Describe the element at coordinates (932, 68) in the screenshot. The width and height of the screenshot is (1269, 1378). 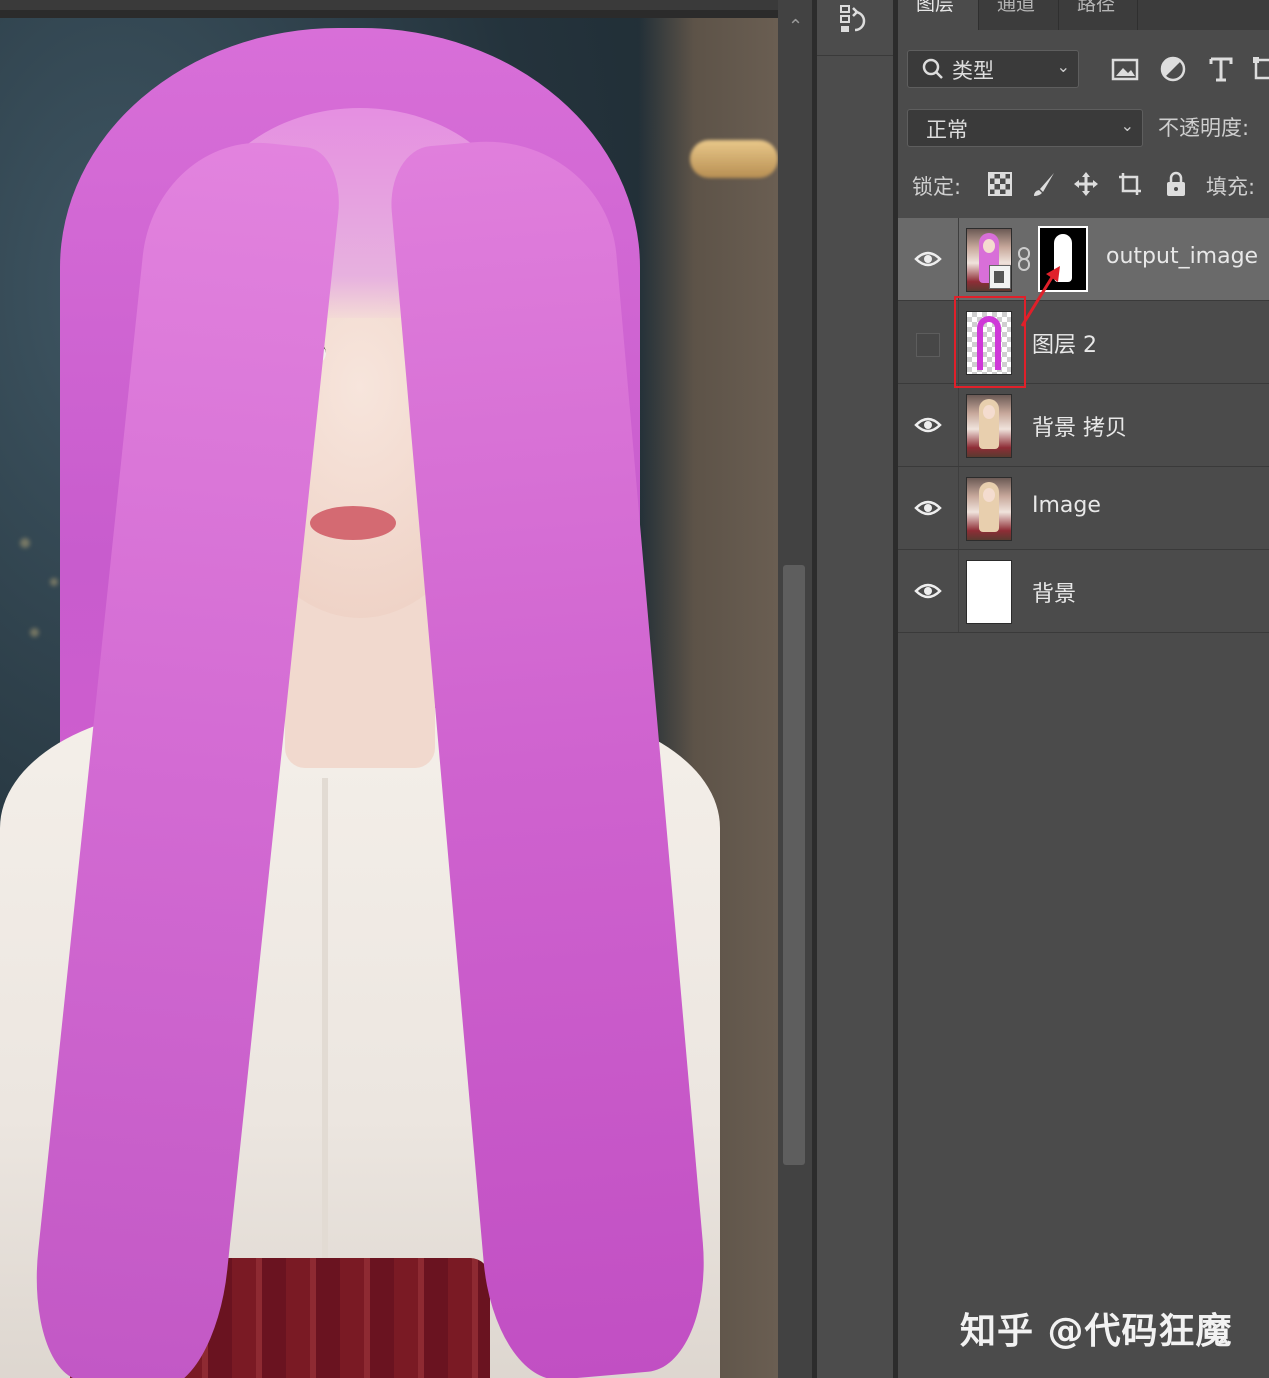
I see `search-icon` at that location.